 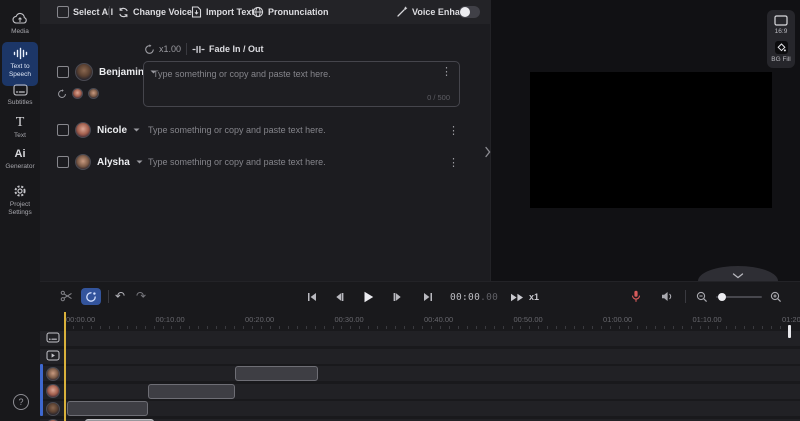 I want to click on timeline-end-marker, so click(x=789, y=331).